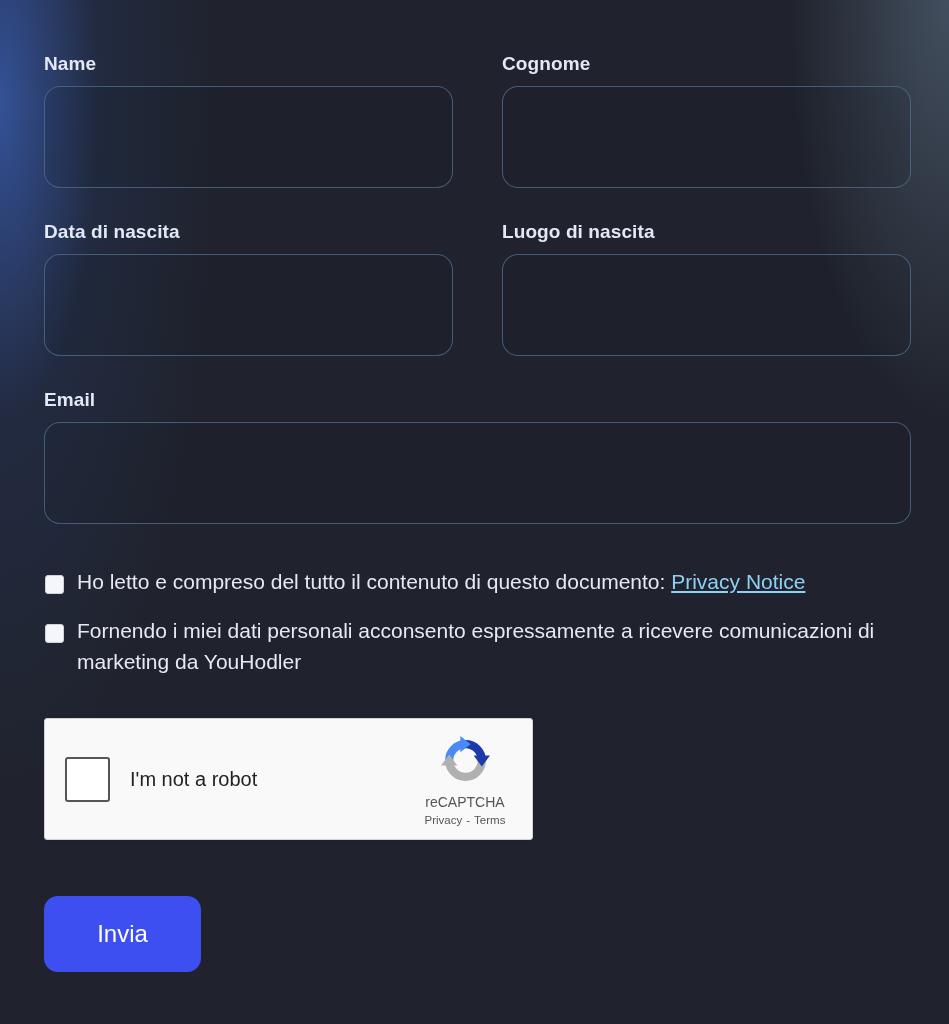 The width and height of the screenshot is (949, 1024). Describe the element at coordinates (490, 820) in the screenshot. I see `recaptcha-link: Terms` at that location.